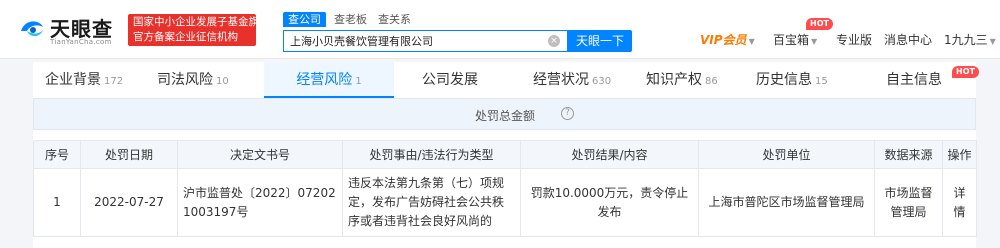  I want to click on tab-search-relation: 查关系, so click(394, 19).